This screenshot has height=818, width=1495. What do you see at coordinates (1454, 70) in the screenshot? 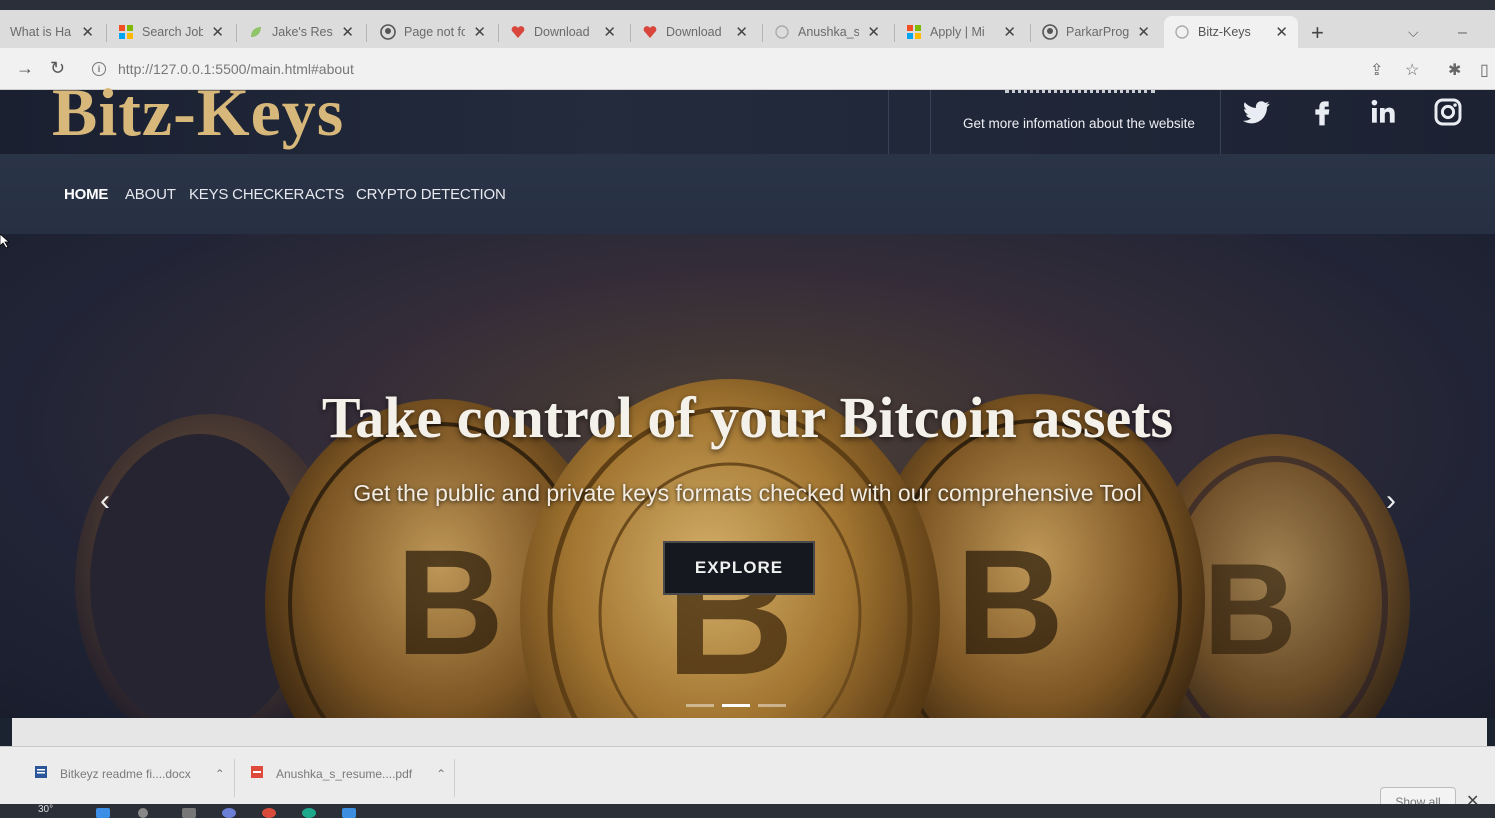
I see `extensions-icon: ✱` at bounding box center [1454, 70].